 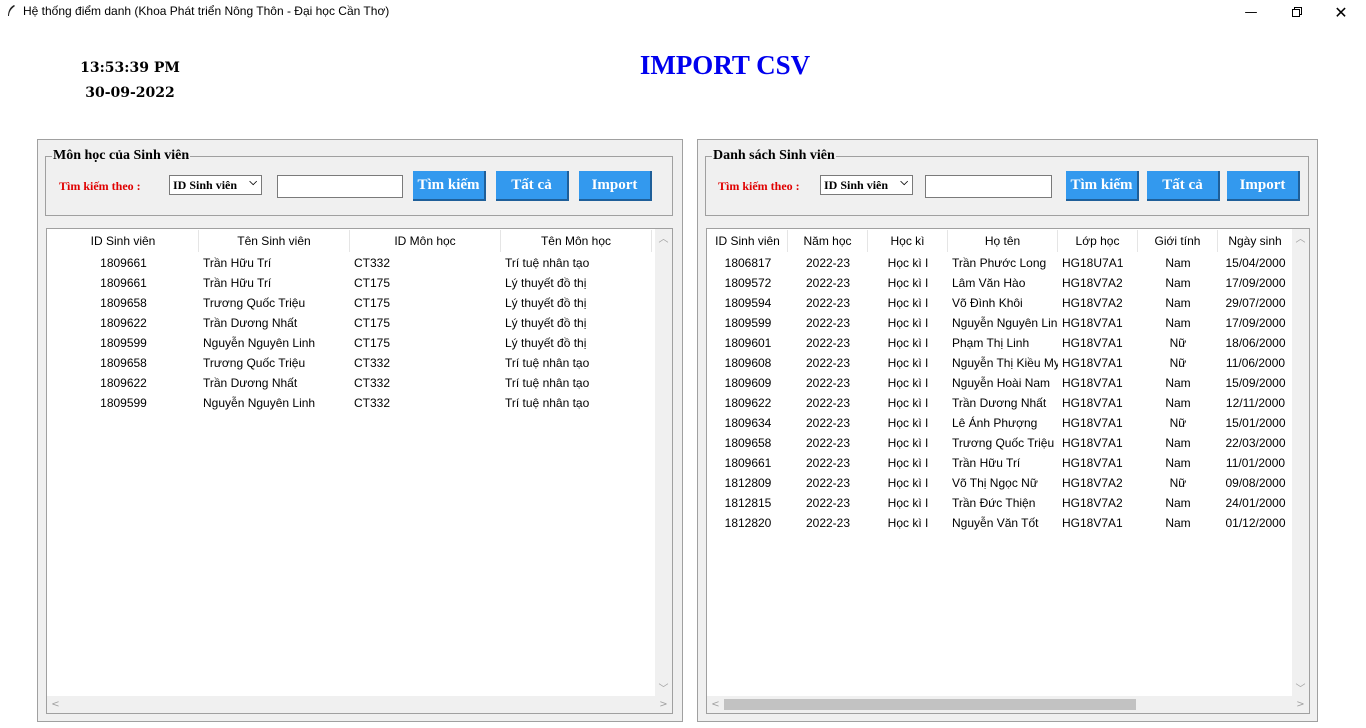 I want to click on close-button: ✕, so click(x=1341, y=12).